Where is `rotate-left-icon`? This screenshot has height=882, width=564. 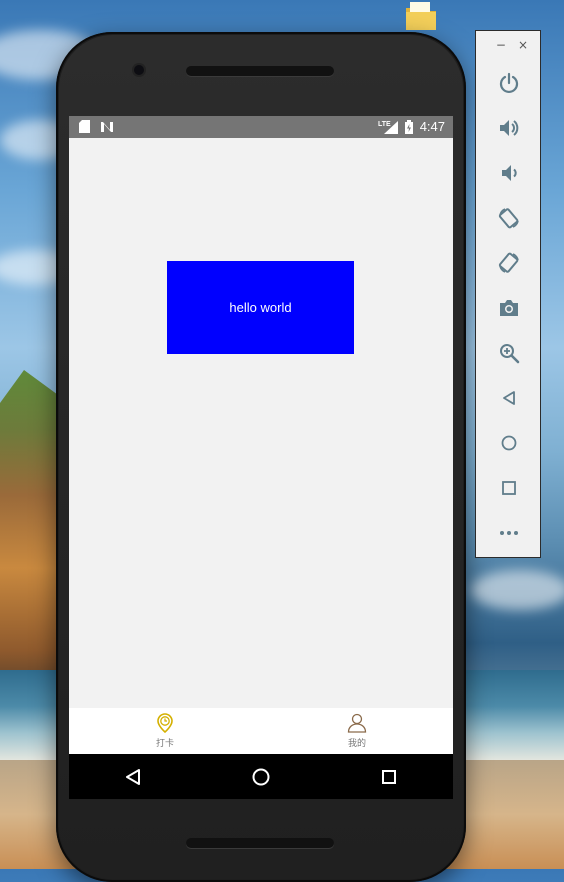
rotate-left-icon is located at coordinates (508, 218).